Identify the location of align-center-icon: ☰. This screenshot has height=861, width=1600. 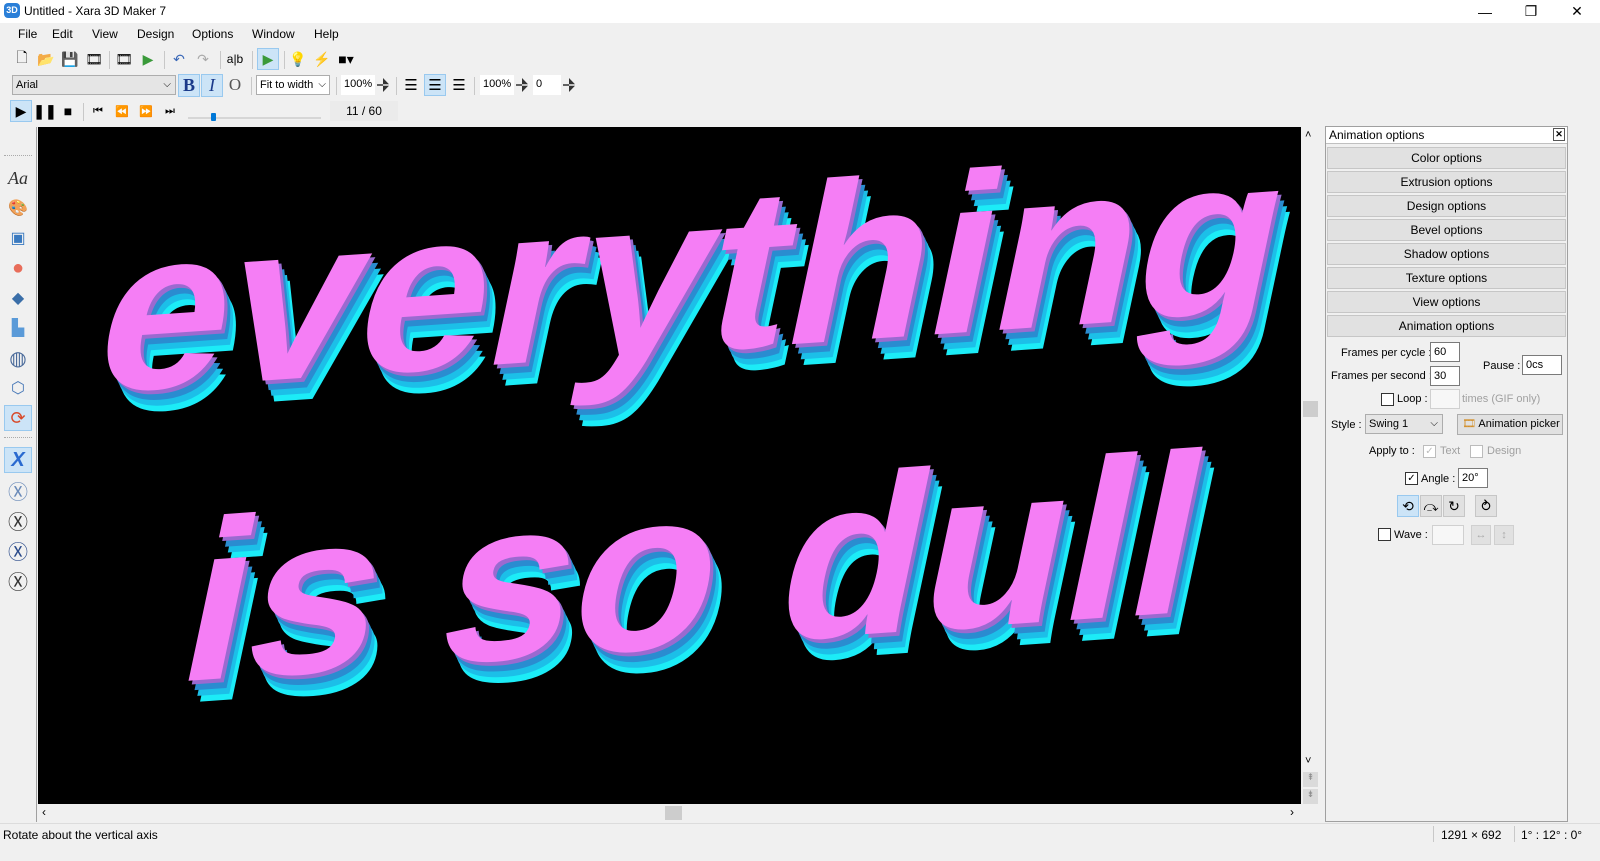
(435, 85).